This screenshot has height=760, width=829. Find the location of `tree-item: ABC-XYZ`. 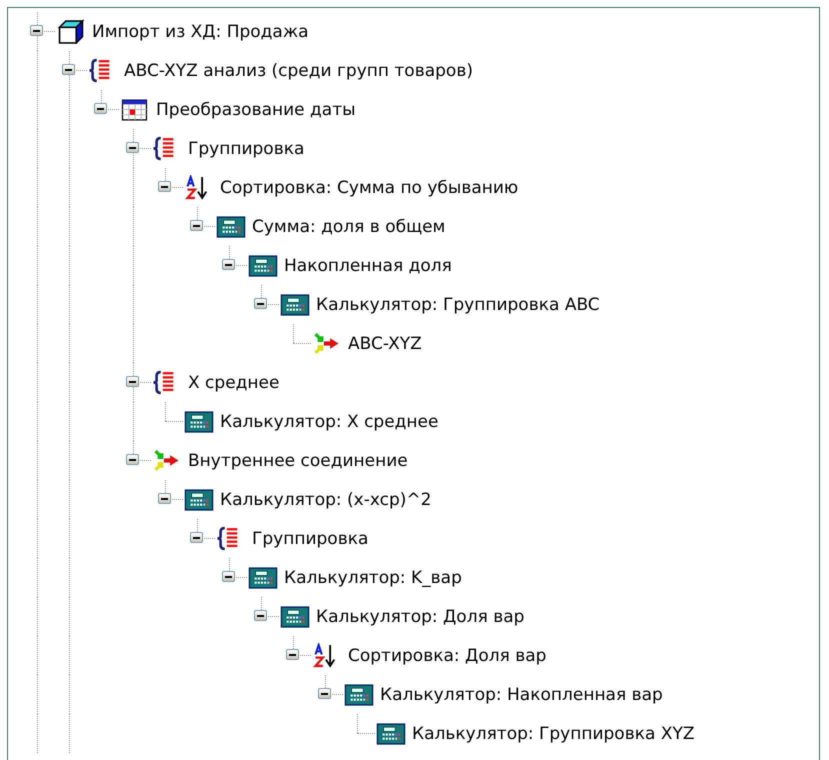

tree-item: ABC-XYZ is located at coordinates (385, 344).